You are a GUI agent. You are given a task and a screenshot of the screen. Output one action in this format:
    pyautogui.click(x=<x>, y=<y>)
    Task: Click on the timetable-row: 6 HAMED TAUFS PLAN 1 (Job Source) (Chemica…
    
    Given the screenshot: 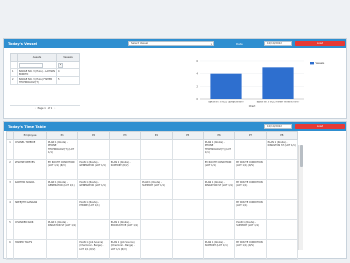 What is the action you would take?
    pyautogui.click(x=152, y=249)
    